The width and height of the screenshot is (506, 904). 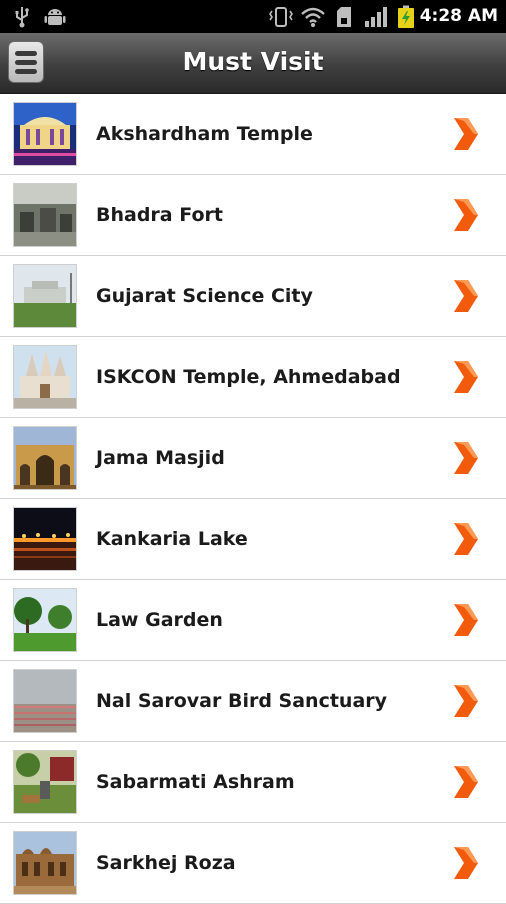 I want to click on list-item: ISKCON Temple, Ahmedabad, so click(x=253, y=377).